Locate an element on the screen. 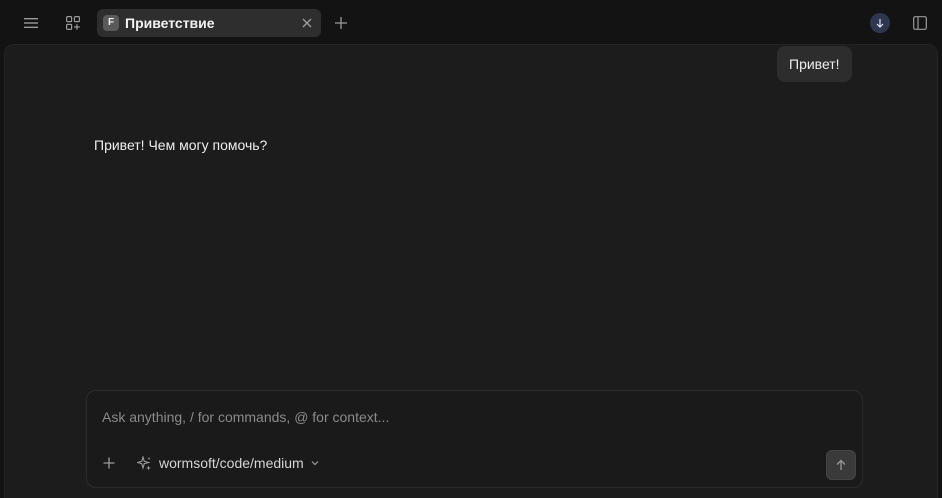 Image resolution: width=942 pixels, height=498 pixels. tab-badge: F is located at coordinates (111, 23).